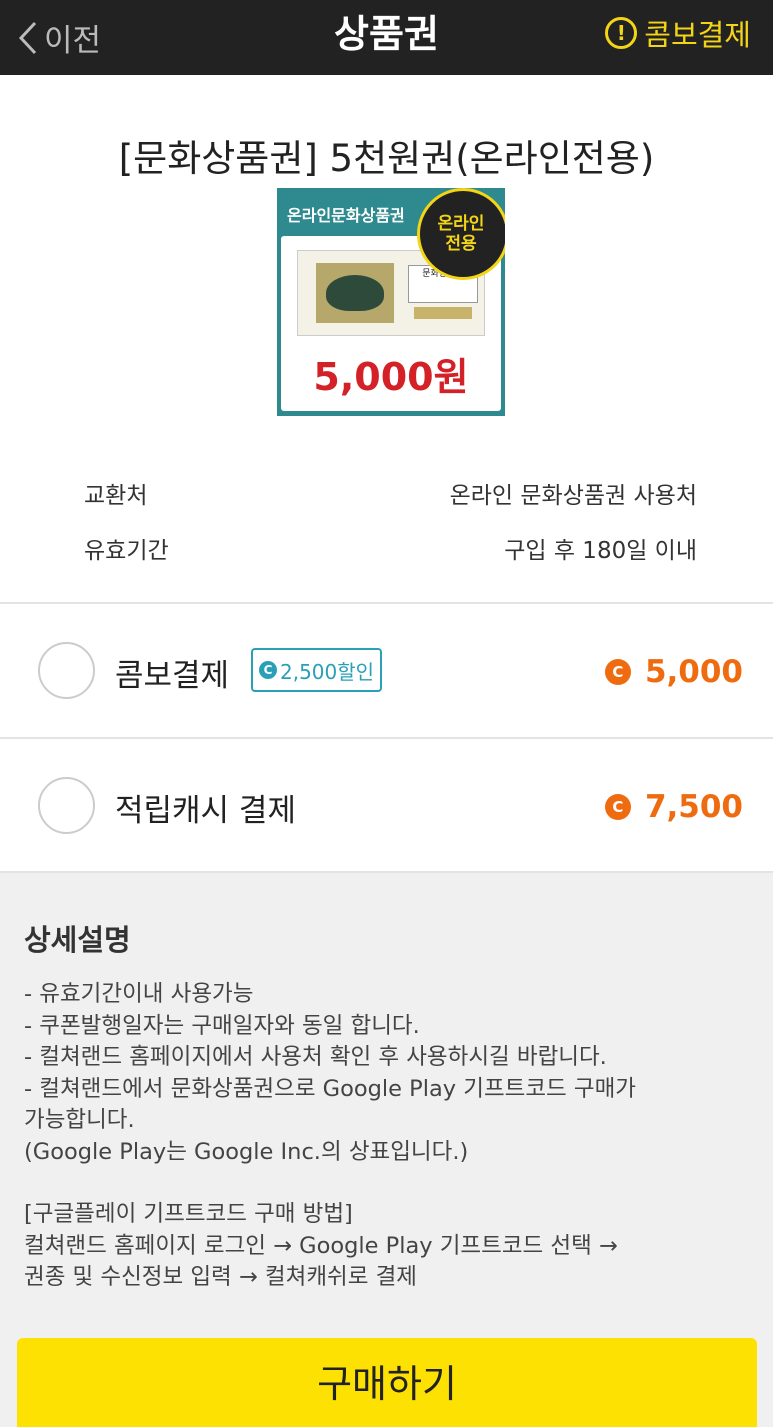  I want to click on info-value: 구입 후 180일 이내, so click(600, 551).